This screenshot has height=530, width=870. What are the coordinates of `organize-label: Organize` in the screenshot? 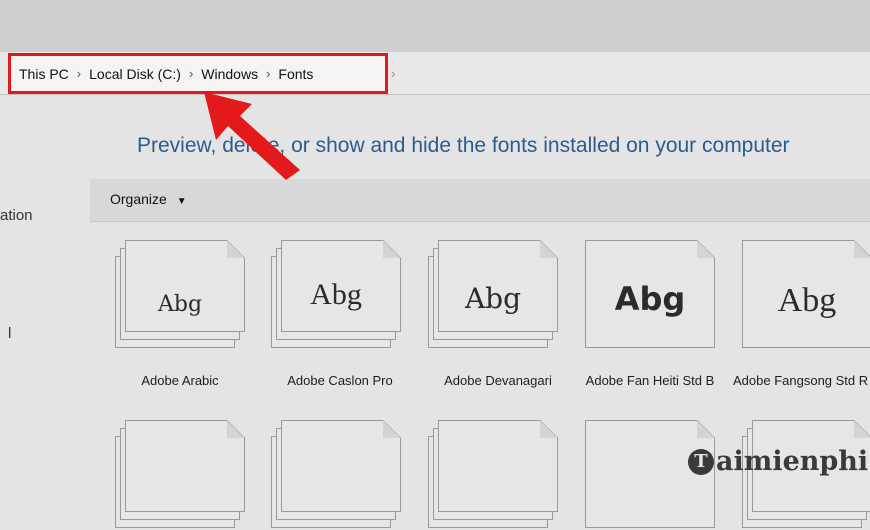 It's located at (138, 199).